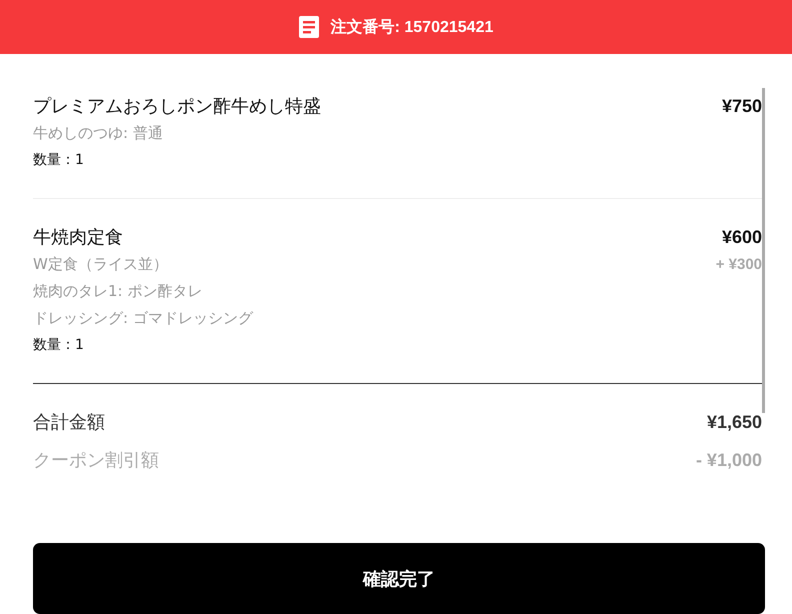  Describe the element at coordinates (78, 237) in the screenshot. I see `item-name: 牛焼肉定食` at that location.